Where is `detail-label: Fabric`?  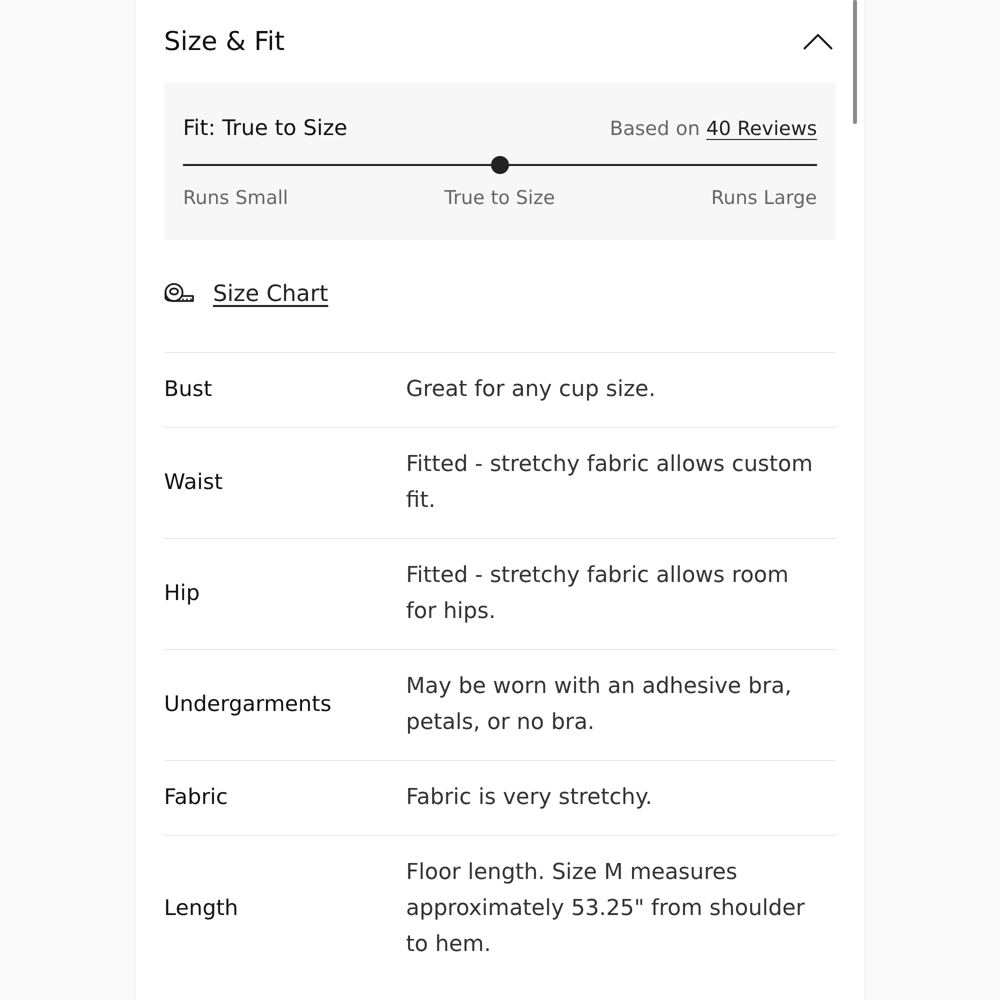
detail-label: Fabric is located at coordinates (196, 798).